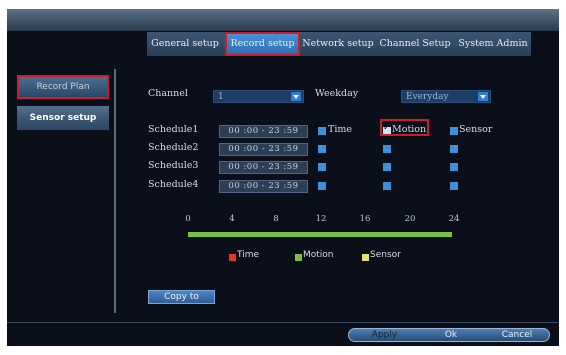 The image size is (566, 355). I want to click on schedule4-sensor-checkbox, so click(454, 186).